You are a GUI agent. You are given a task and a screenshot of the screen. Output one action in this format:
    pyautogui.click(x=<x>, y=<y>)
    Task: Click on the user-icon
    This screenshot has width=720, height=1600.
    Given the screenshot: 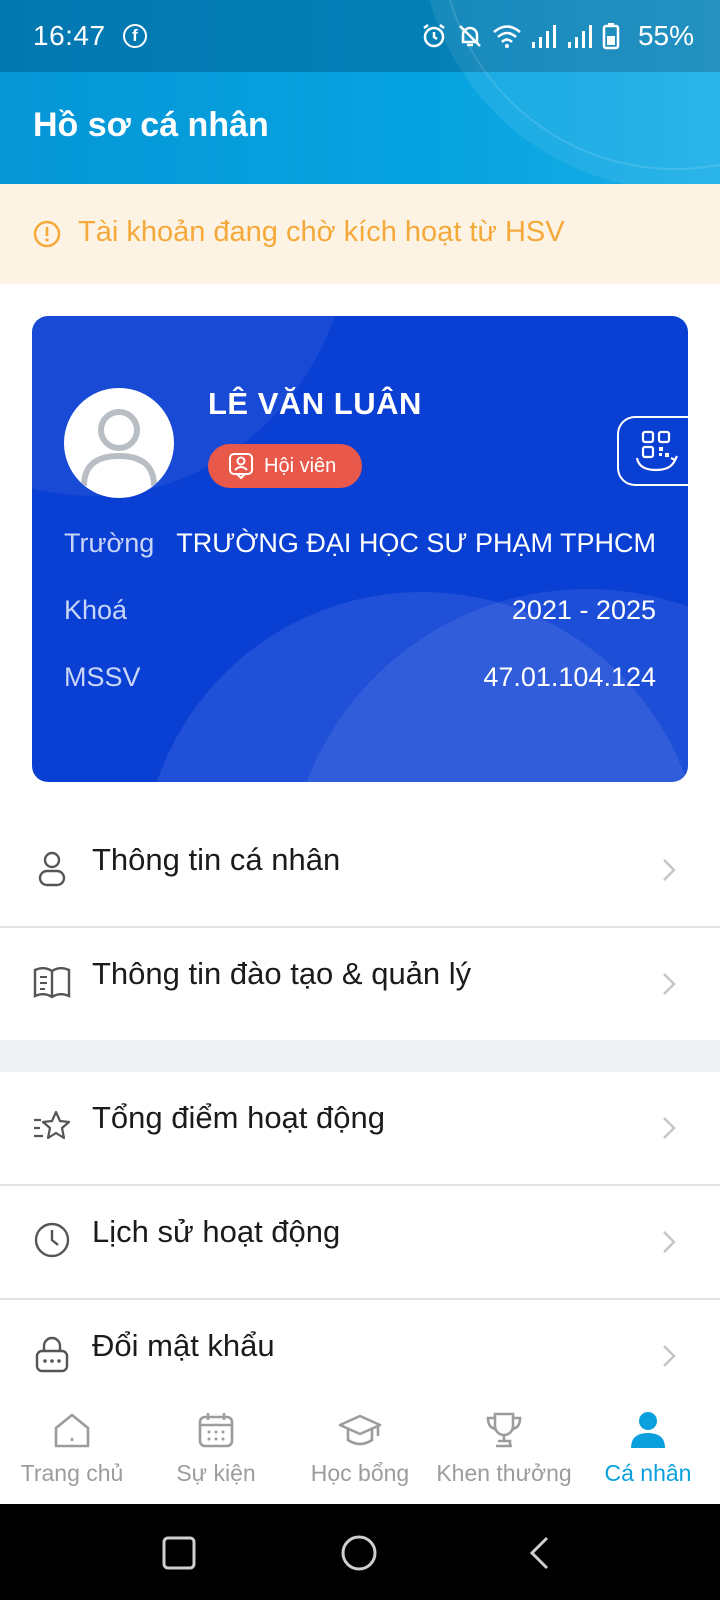 What is the action you would take?
    pyautogui.click(x=52, y=869)
    